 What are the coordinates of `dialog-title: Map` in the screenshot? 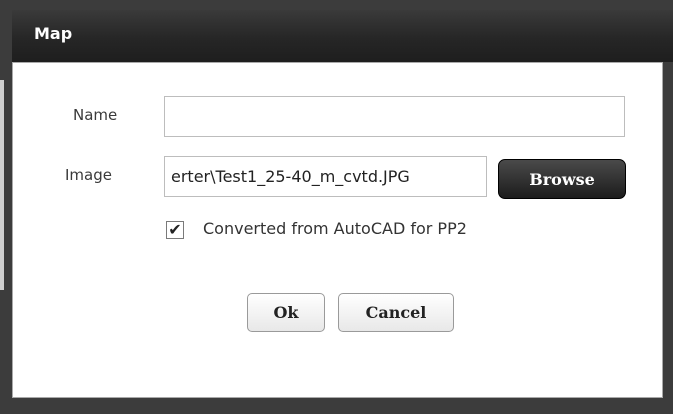 It's located at (53, 33).